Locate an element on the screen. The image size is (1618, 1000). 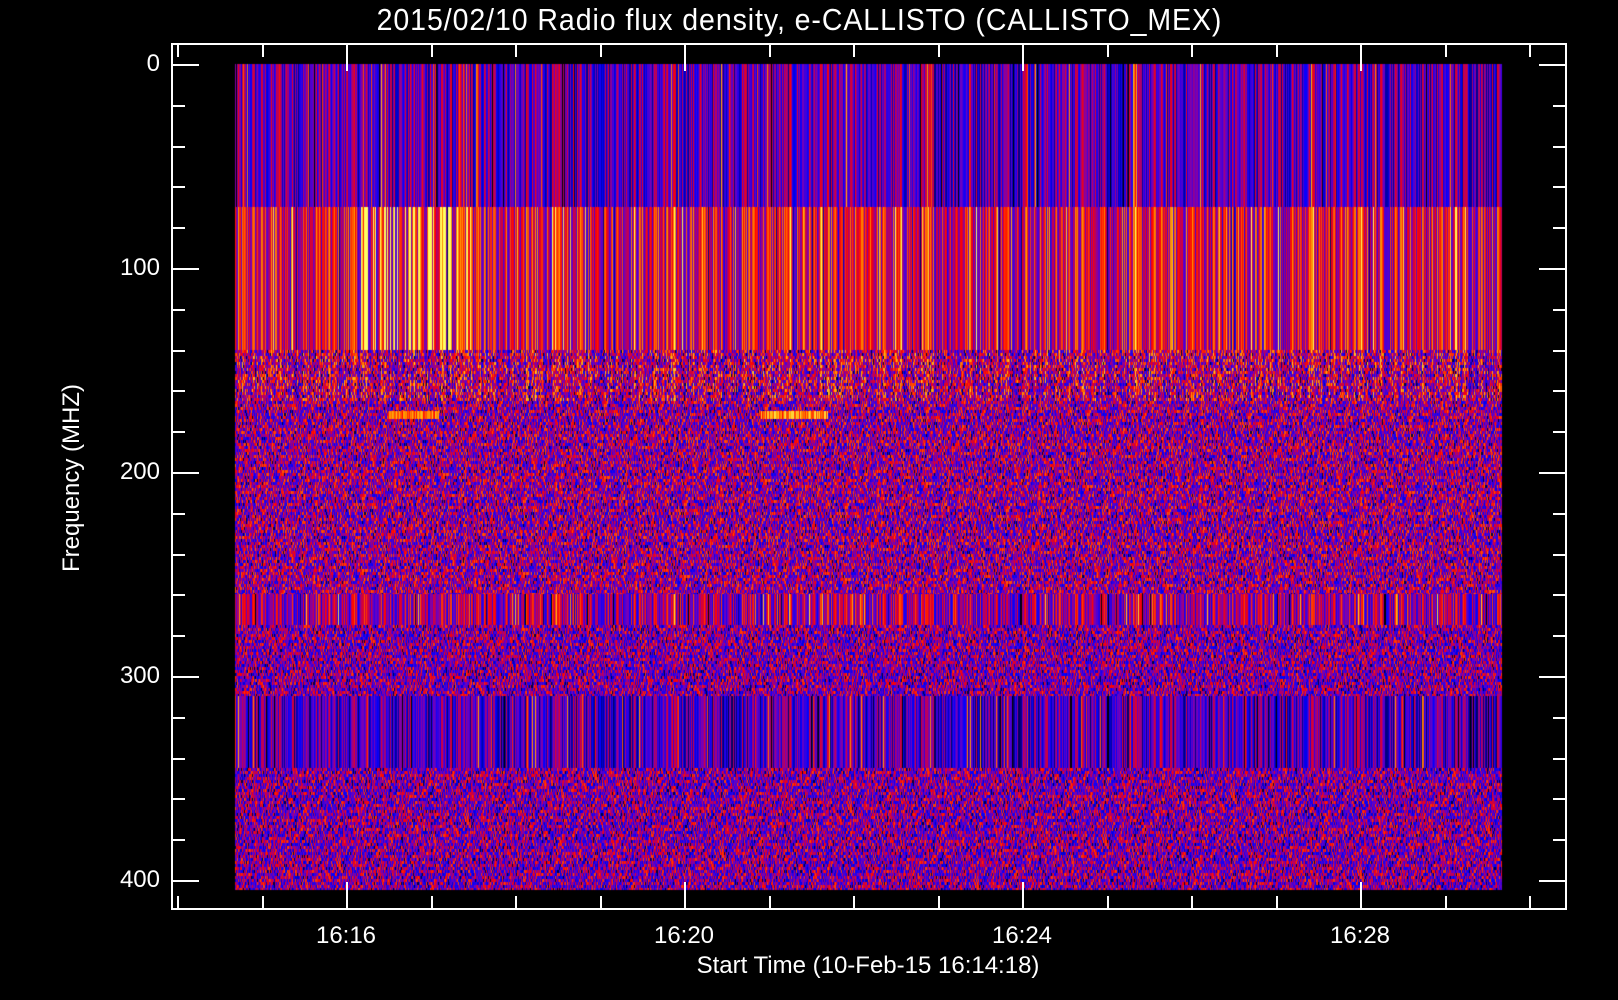
y-tick-label: 100 is located at coordinates (139, 267).